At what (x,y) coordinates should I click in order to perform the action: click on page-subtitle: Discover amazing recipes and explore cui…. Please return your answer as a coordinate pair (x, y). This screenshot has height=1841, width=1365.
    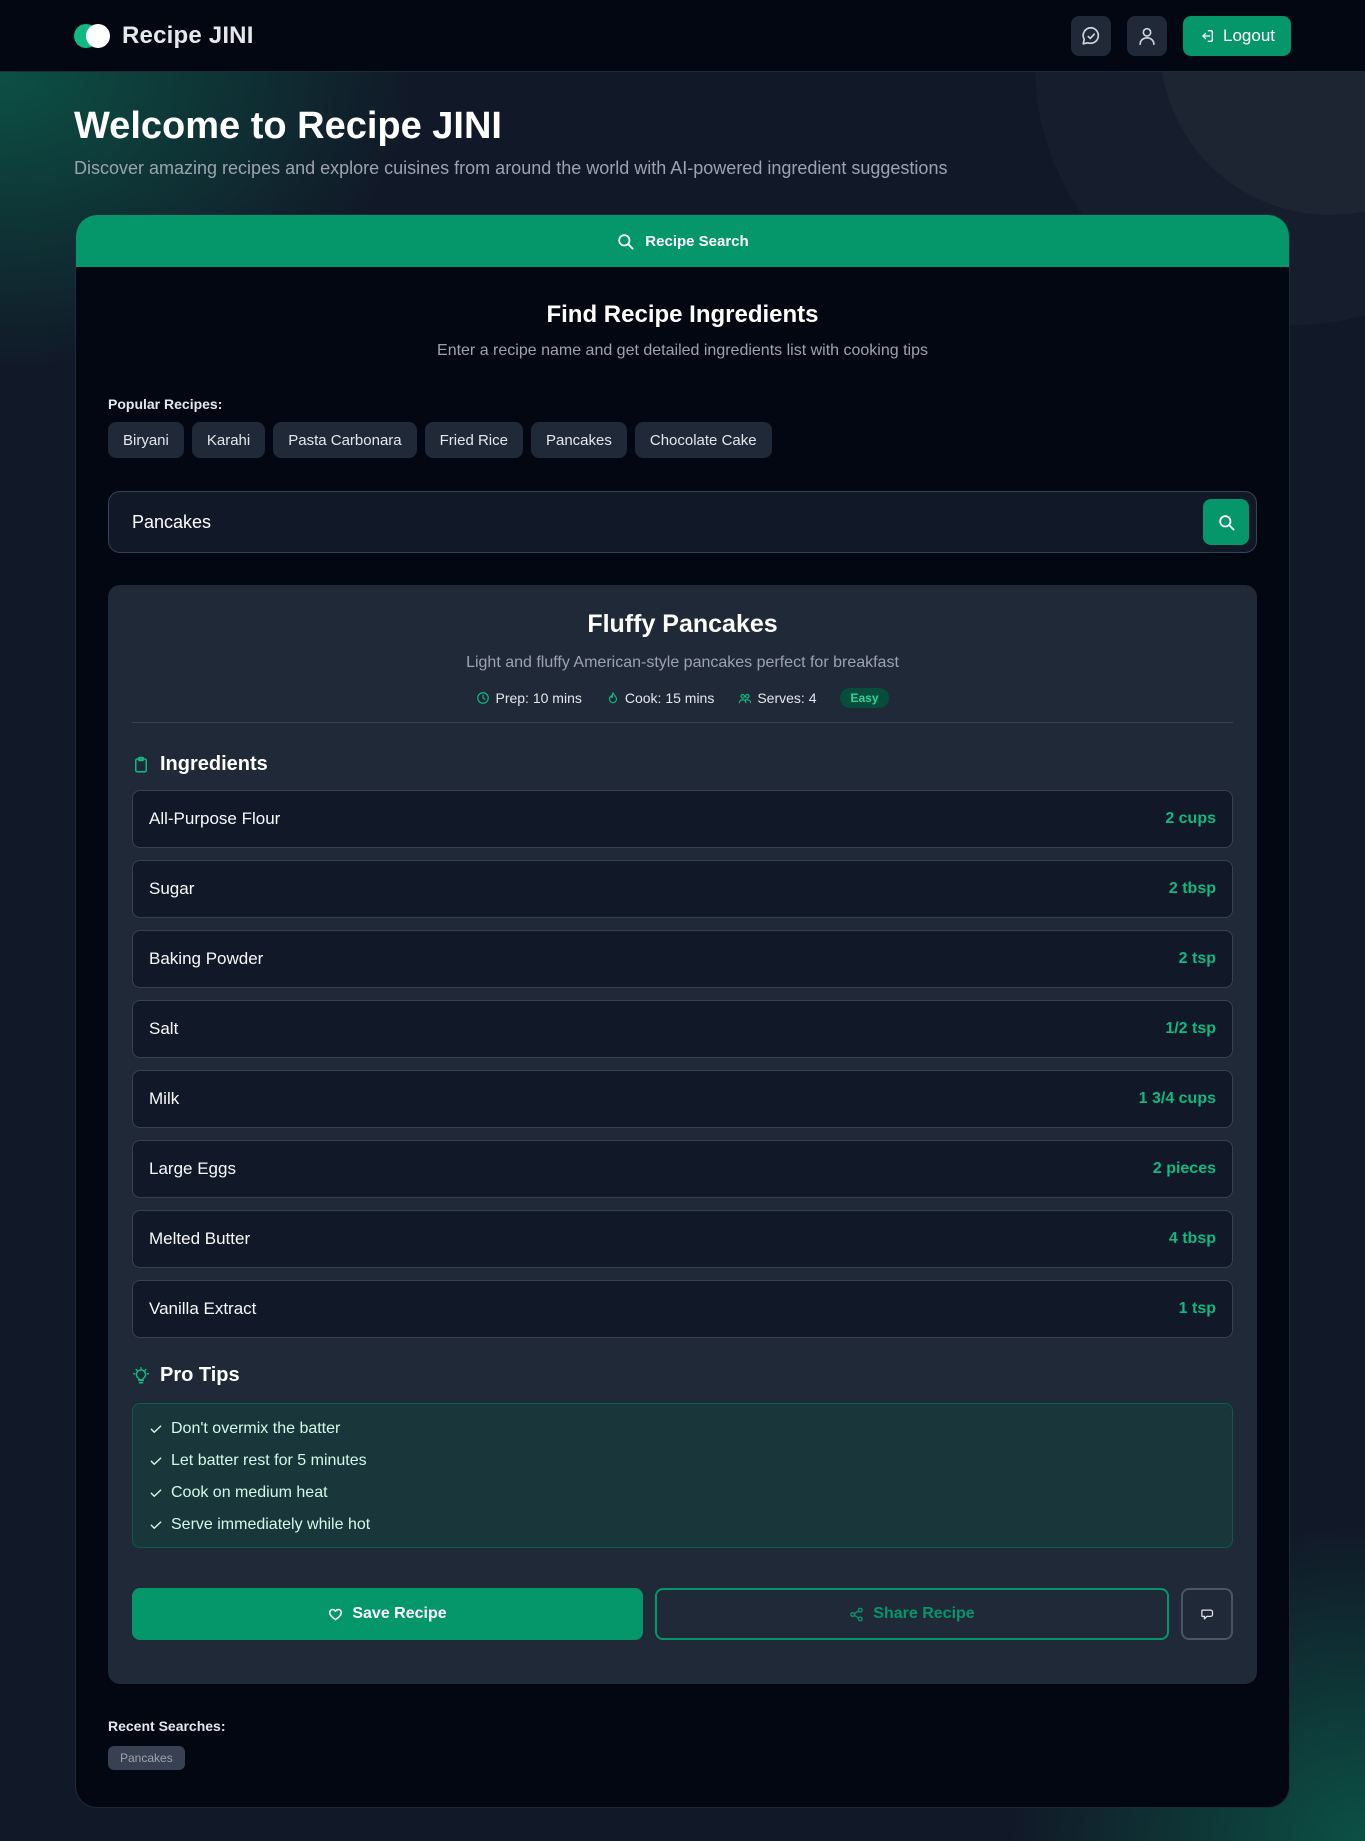
    Looking at the image, I should click on (511, 168).